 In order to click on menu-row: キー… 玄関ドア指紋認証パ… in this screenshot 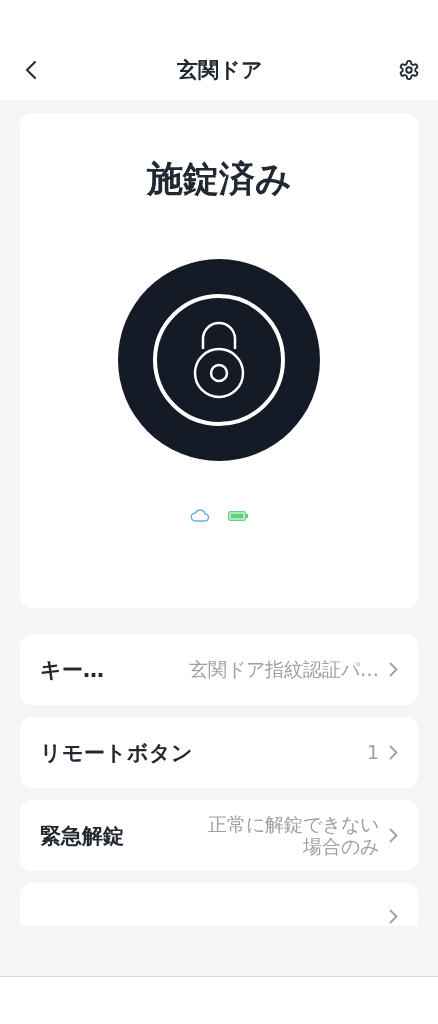, I will do `click(219, 669)`.